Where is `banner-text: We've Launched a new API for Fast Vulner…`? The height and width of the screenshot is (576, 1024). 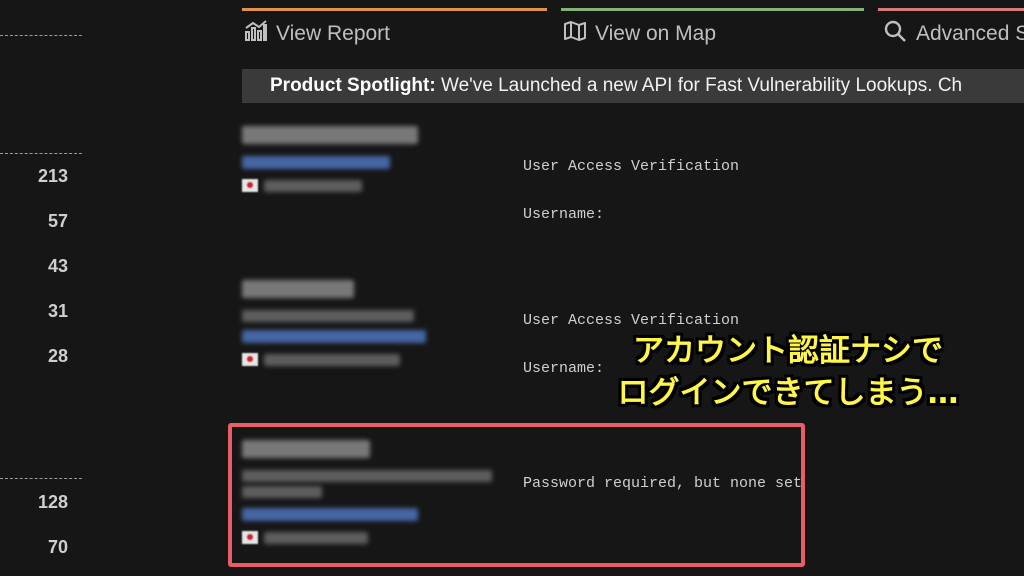 banner-text: We've Launched a new API for Fast Vulner… is located at coordinates (699, 85).